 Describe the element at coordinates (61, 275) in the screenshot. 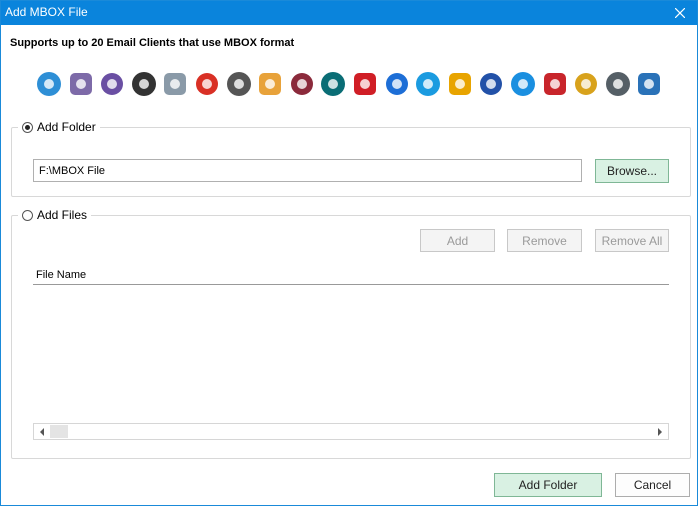

I see `file-name-column-header: File Name` at that location.